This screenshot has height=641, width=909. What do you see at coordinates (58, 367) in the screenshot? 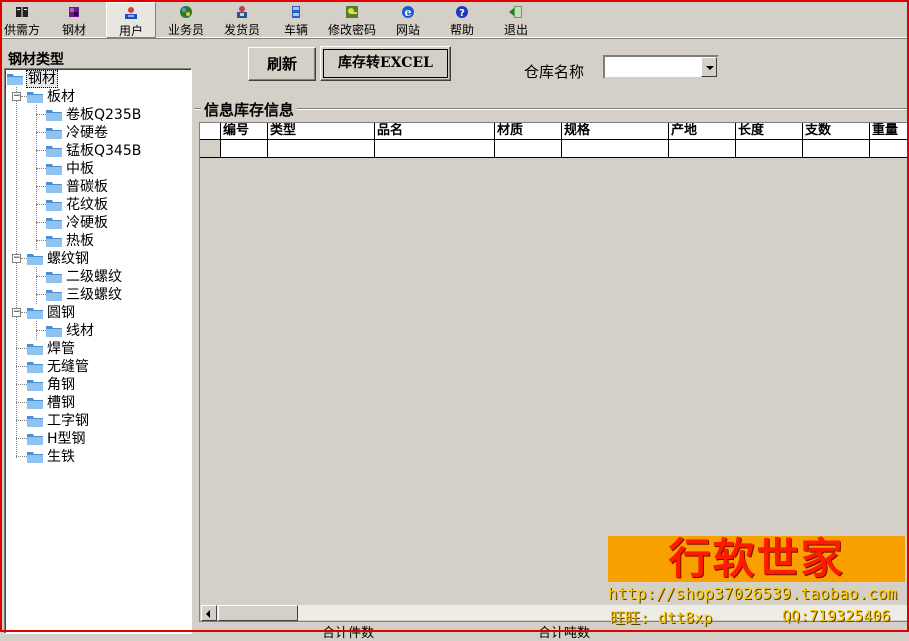
I see `tree-node-seamless-pipe: 无缝管` at bounding box center [58, 367].